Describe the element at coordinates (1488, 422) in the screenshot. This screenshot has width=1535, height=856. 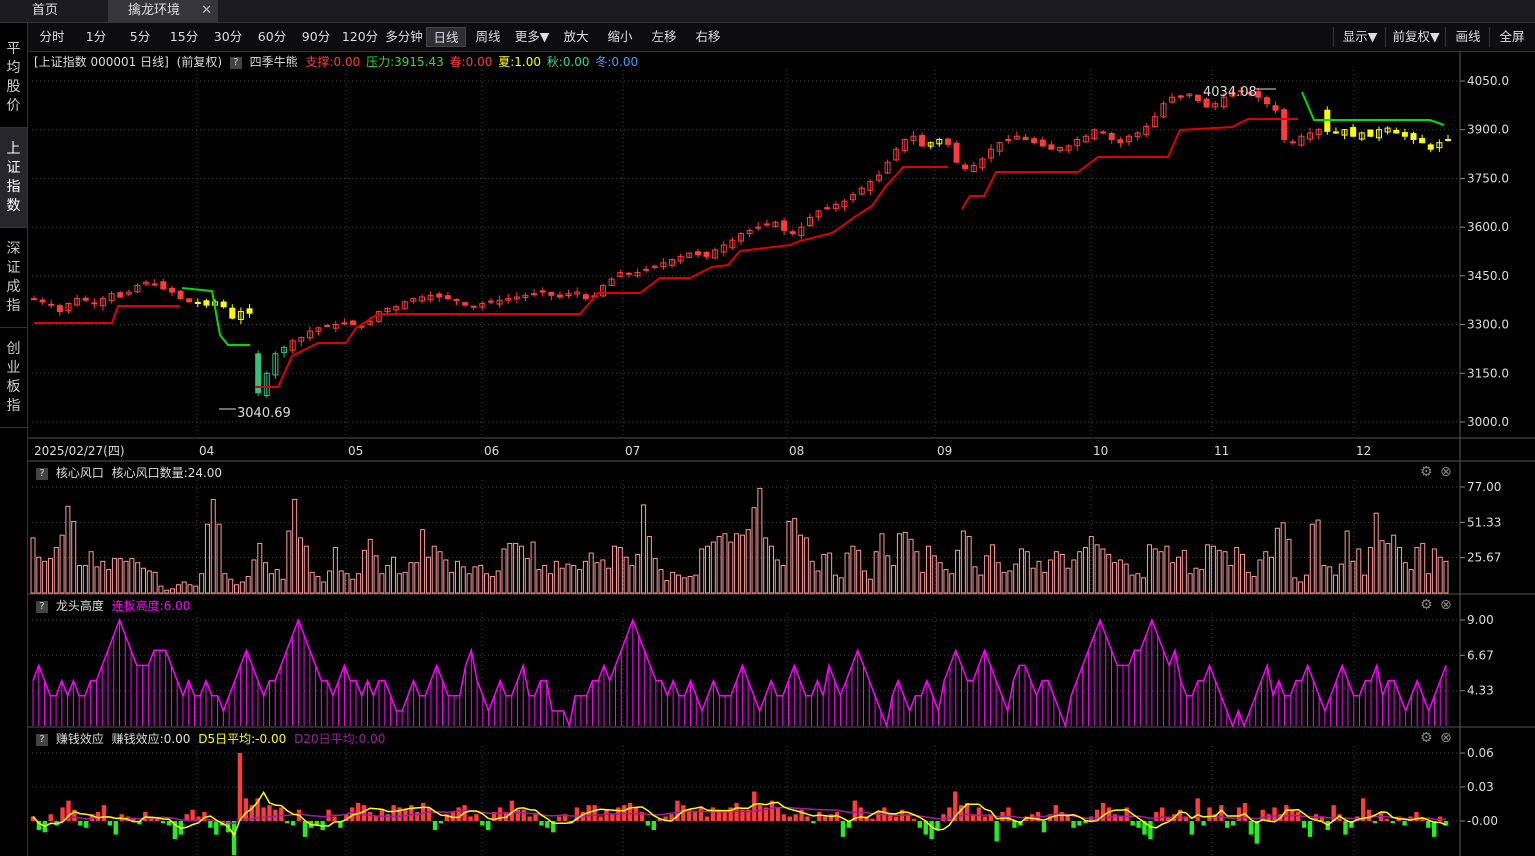
I see `y-tick-label: 3000.0` at that location.